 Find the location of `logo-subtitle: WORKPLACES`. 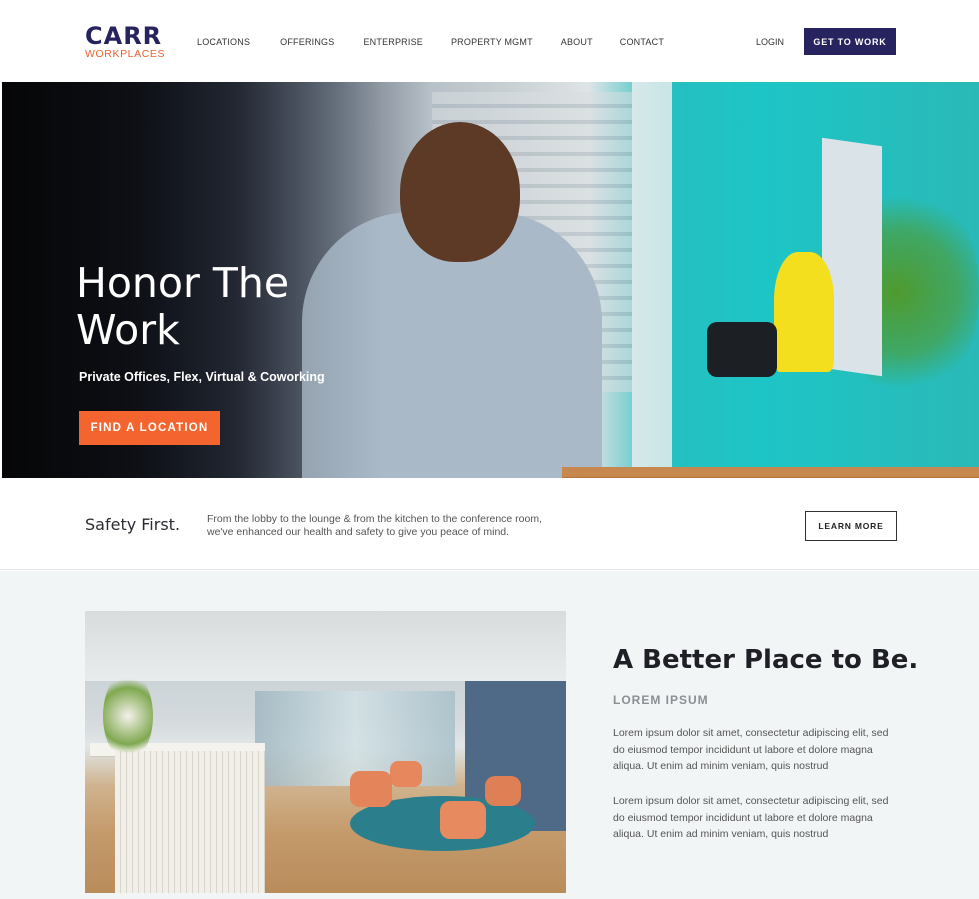

logo-subtitle: WORKPLACES is located at coordinates (125, 54).